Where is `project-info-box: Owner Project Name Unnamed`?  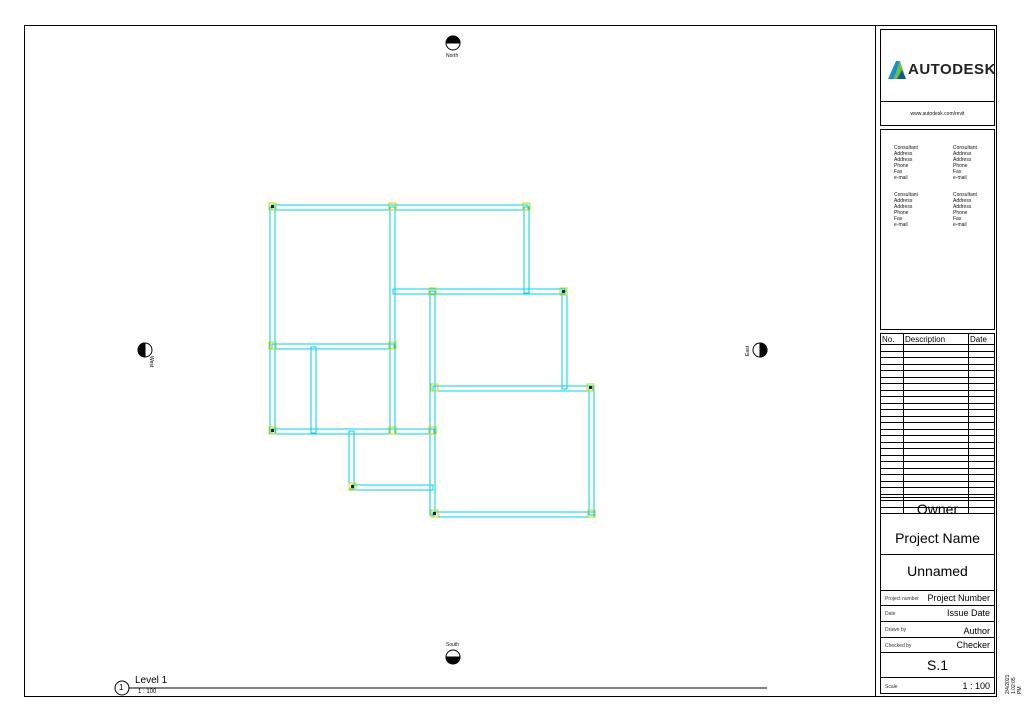 project-info-box: Owner Project Name Unnamed is located at coordinates (937, 544).